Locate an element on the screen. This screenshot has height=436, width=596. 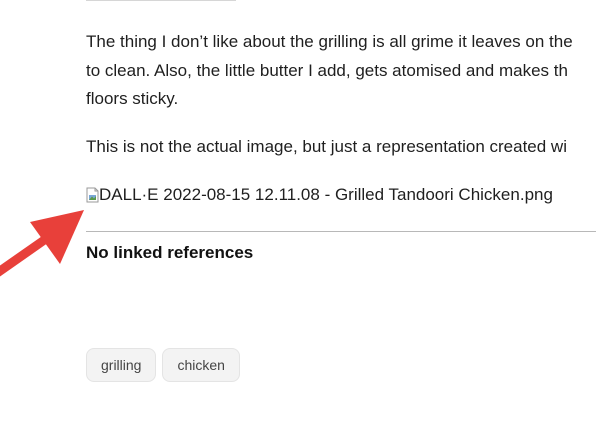
paragraph-line-3: floors sticky. is located at coordinates (132, 98).